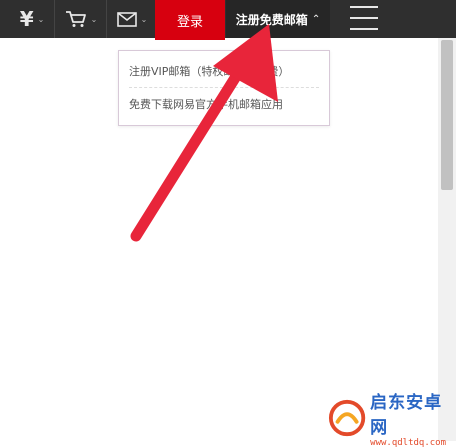 The image size is (456, 448). I want to click on watermark-text: 启东安卓网 www.qdltdq.com, so click(413, 418).